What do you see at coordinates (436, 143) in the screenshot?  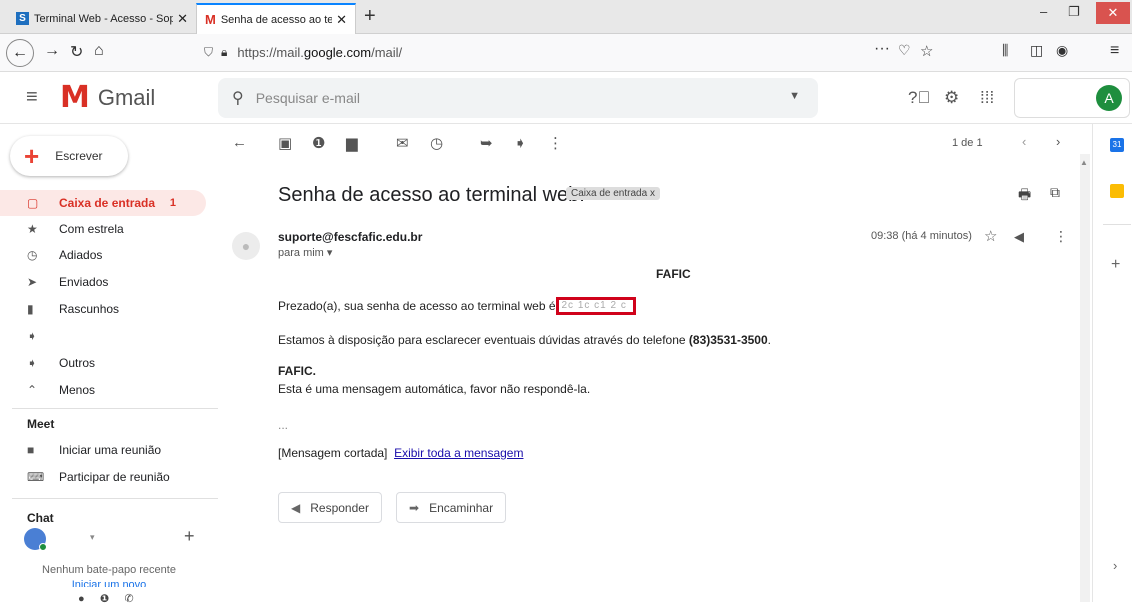 I see `snooze-icon: ◷` at bounding box center [436, 143].